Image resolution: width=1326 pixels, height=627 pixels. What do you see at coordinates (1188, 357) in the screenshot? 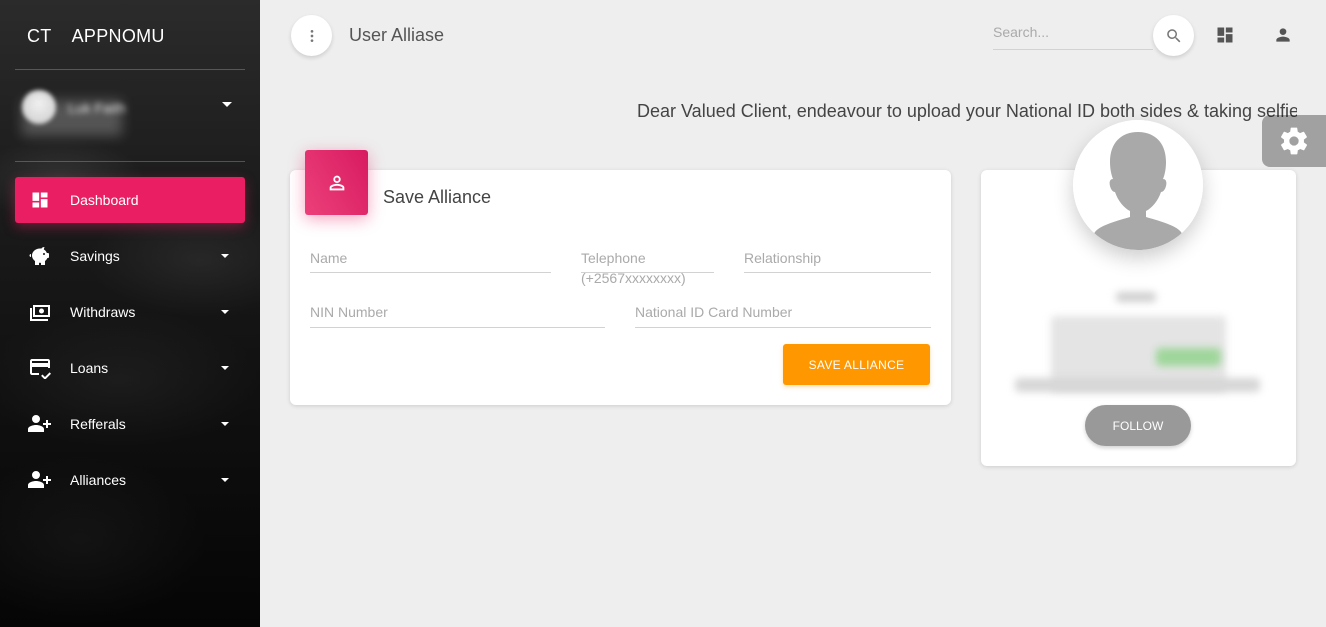
I see `blurred-status-badge` at bounding box center [1188, 357].